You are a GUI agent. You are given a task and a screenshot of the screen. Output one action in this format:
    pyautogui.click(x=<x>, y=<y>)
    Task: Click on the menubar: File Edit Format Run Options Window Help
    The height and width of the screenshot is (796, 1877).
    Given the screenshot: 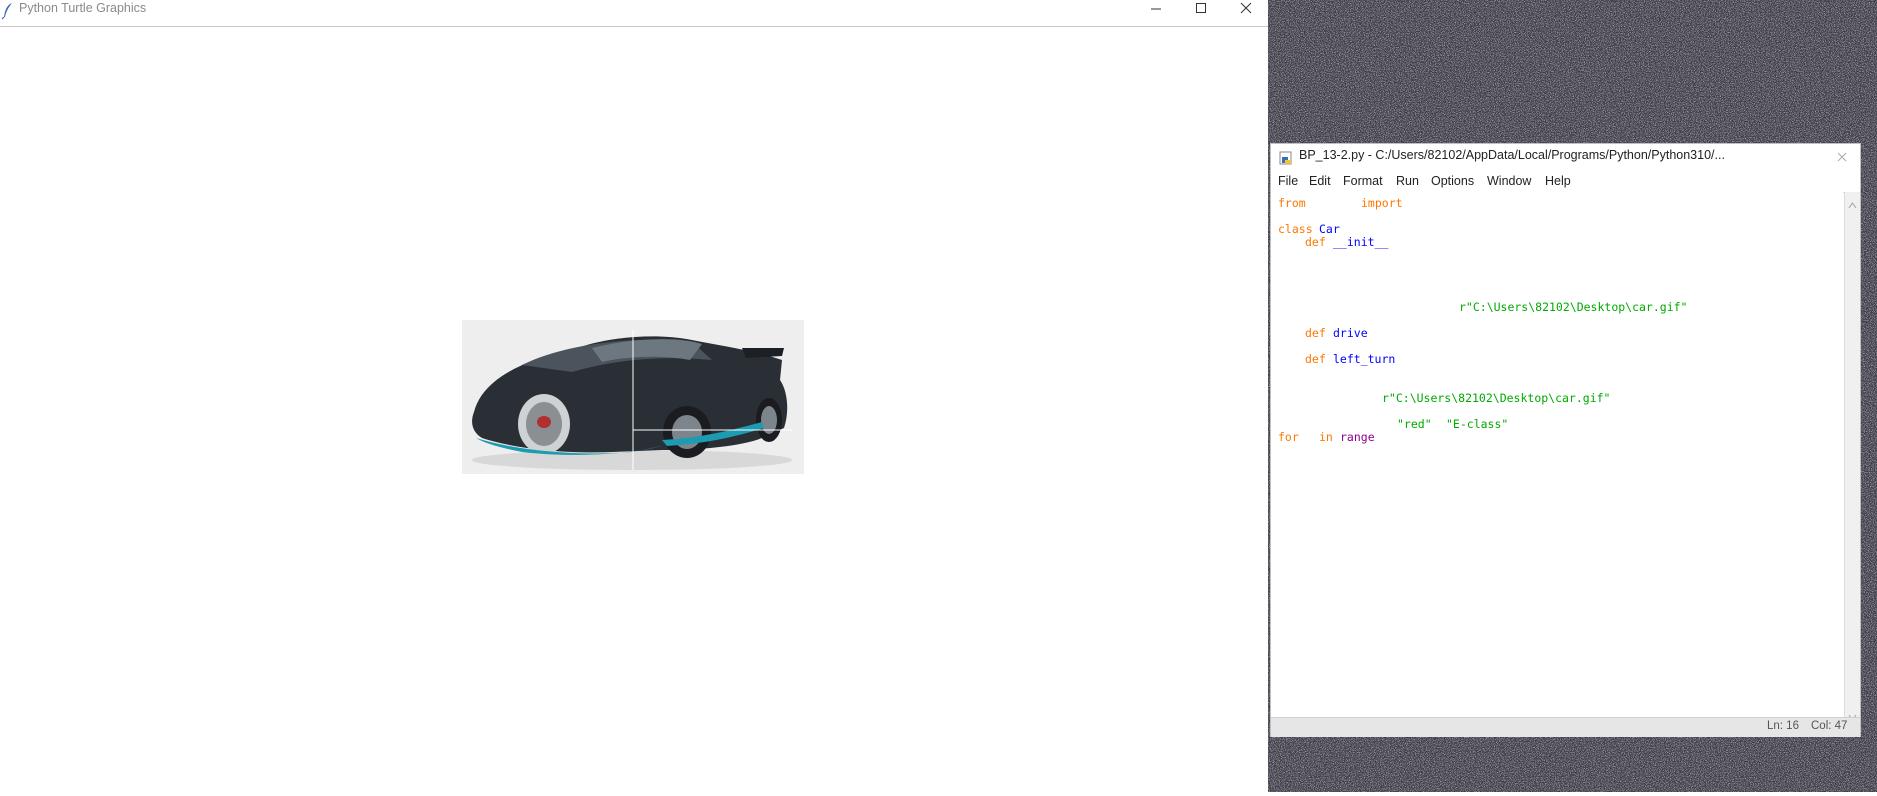 What is the action you would take?
    pyautogui.click(x=1565, y=181)
    